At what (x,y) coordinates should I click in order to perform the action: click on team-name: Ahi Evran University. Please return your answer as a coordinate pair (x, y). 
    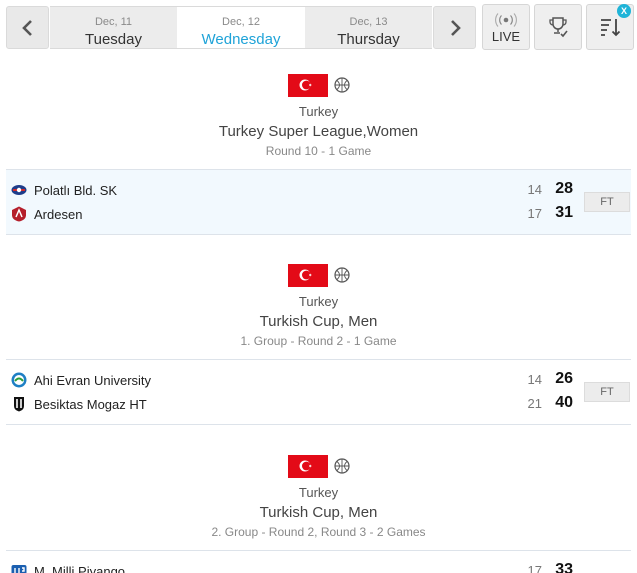
    Looking at the image, I should click on (93, 380).